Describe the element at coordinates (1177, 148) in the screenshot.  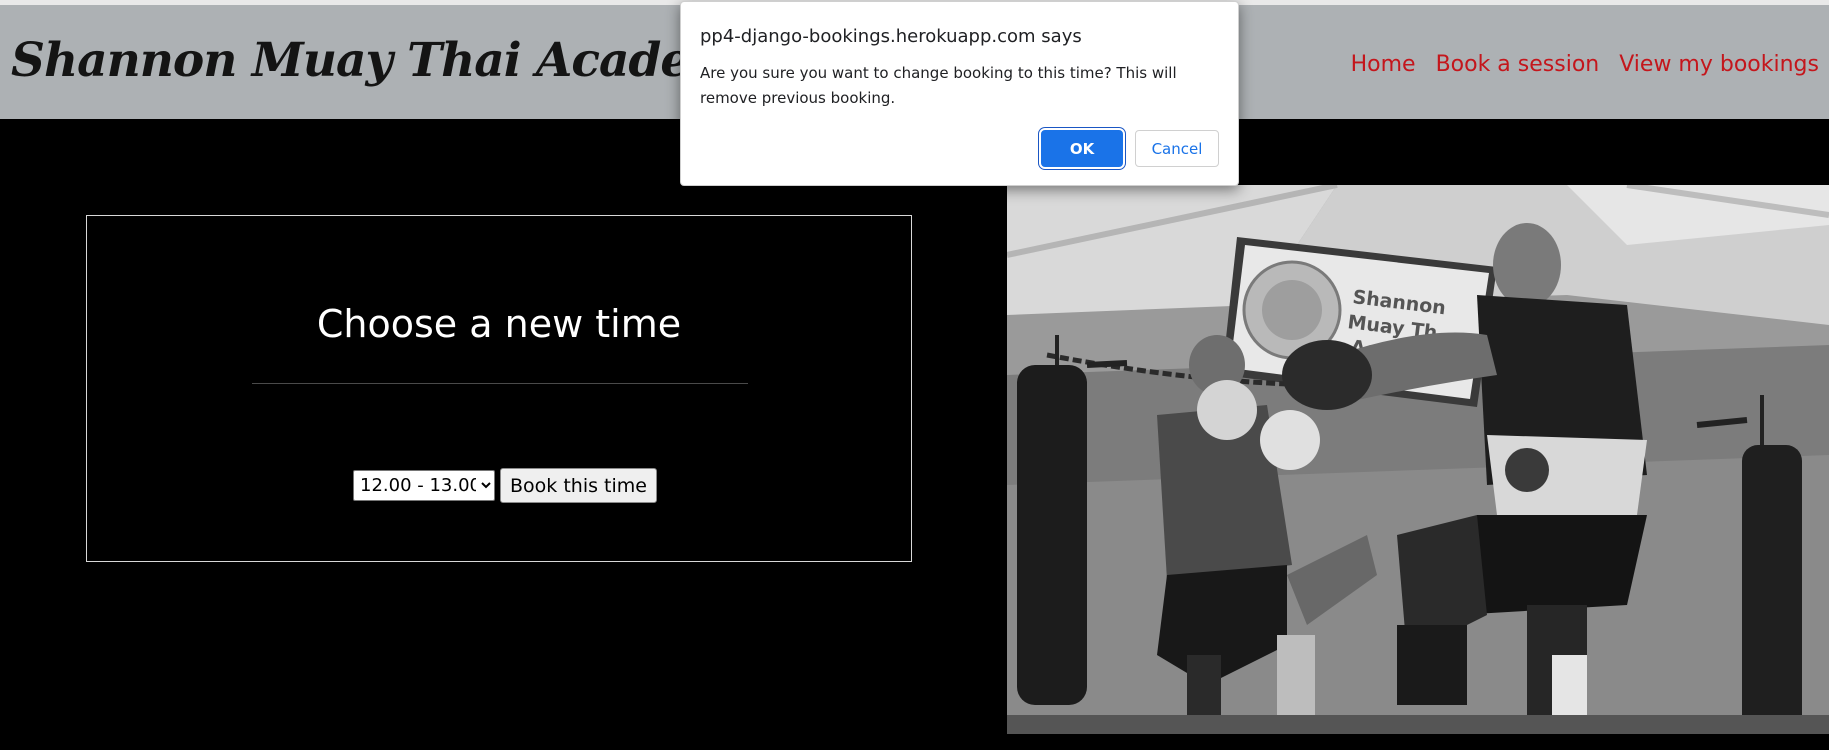
I see `dialog-cancel-button: Cancel` at that location.